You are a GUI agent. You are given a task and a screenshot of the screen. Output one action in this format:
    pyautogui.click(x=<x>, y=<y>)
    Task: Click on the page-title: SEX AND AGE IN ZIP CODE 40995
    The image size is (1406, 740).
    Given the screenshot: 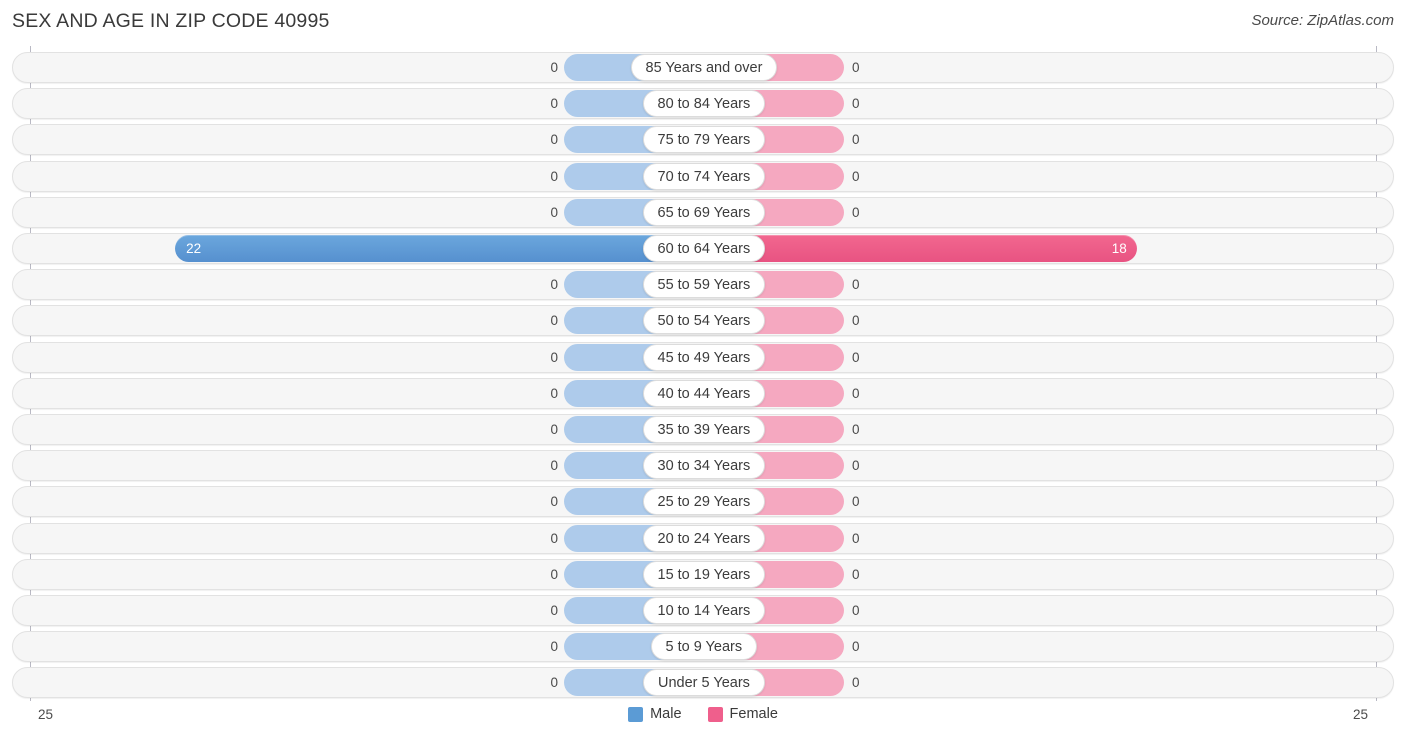 What is the action you would take?
    pyautogui.click(x=171, y=21)
    